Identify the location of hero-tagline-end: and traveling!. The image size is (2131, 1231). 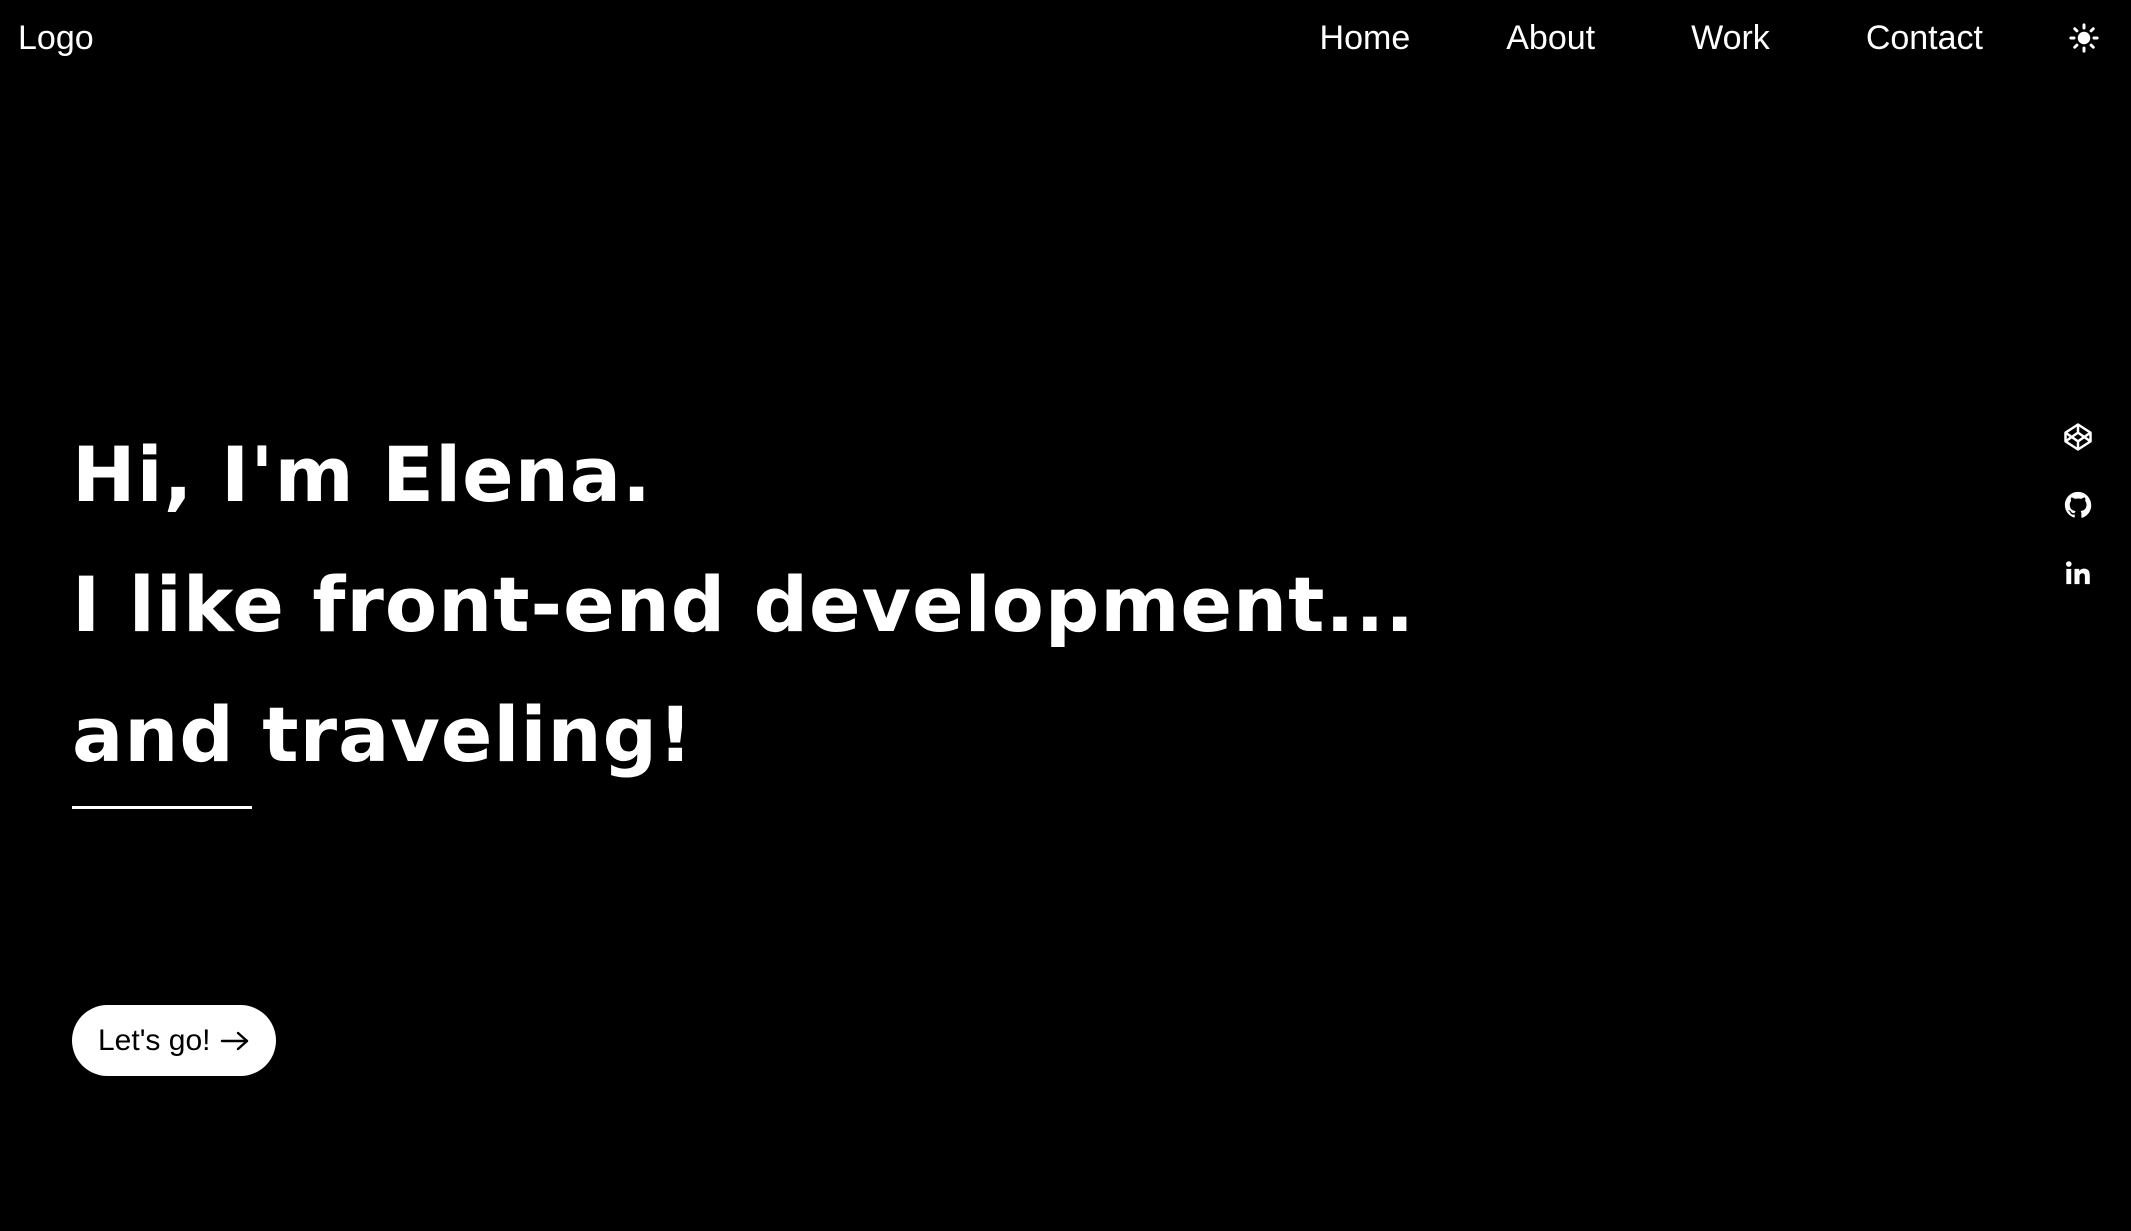
(383, 734).